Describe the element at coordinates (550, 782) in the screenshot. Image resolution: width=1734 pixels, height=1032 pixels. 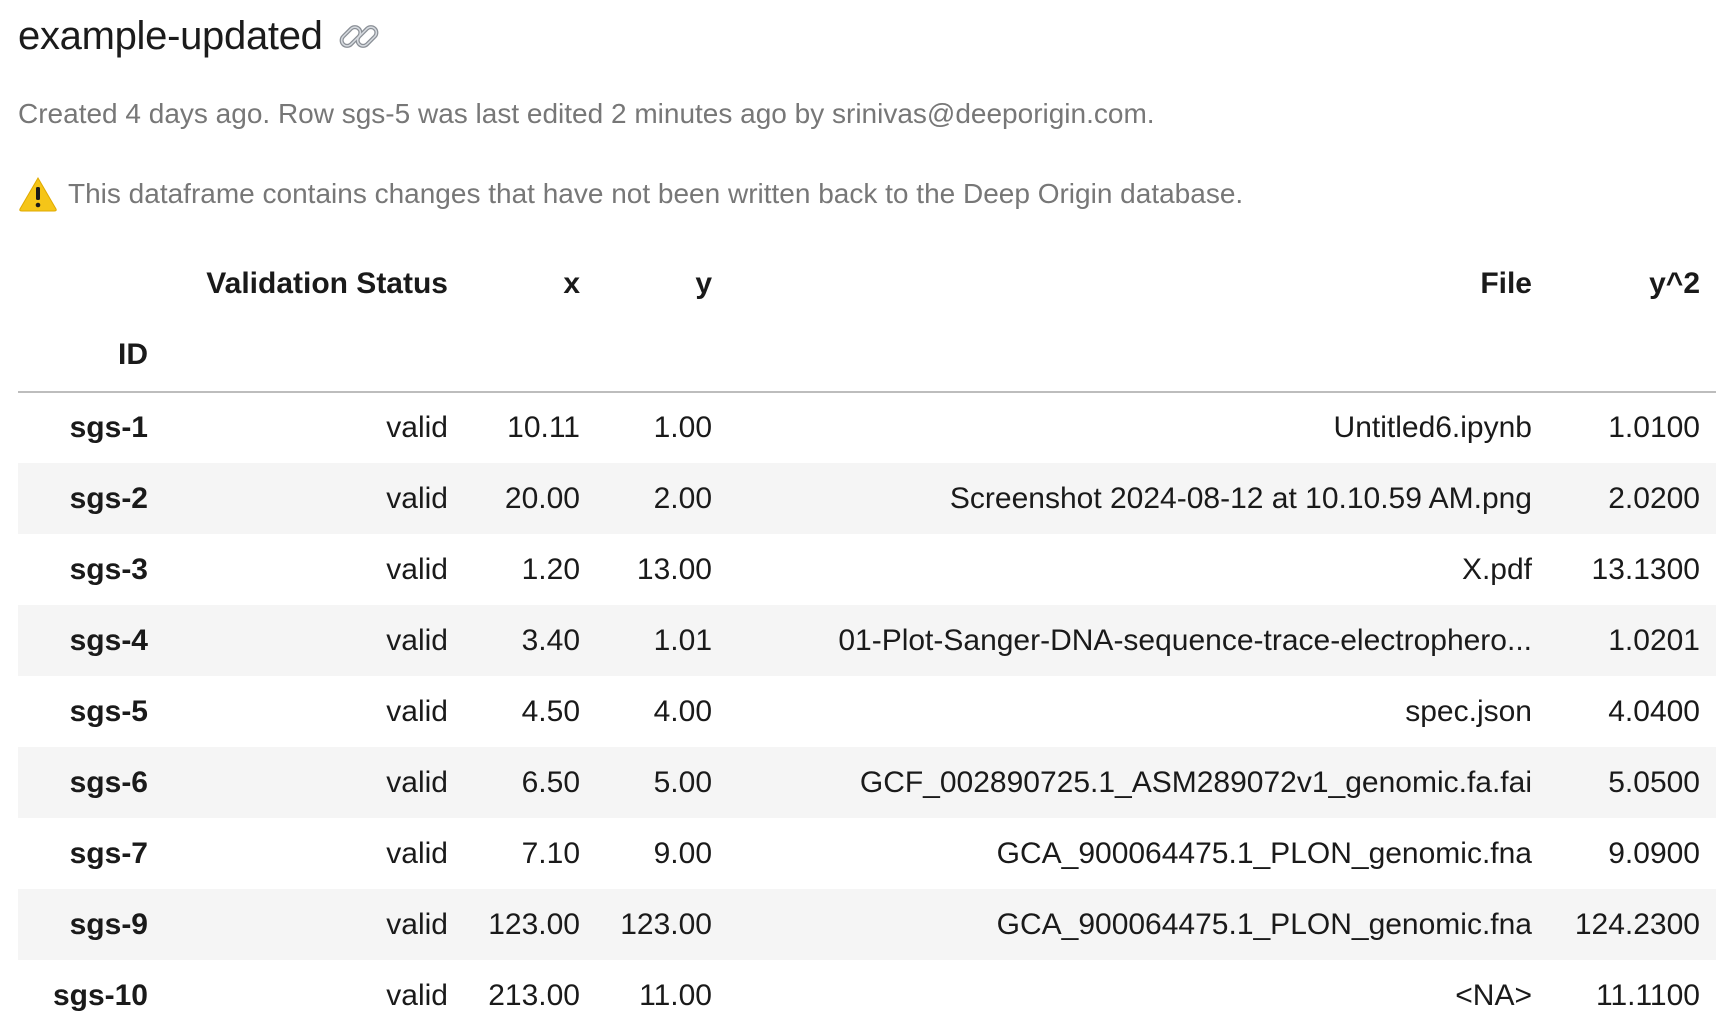
I see `x-cell: 6.50` at that location.